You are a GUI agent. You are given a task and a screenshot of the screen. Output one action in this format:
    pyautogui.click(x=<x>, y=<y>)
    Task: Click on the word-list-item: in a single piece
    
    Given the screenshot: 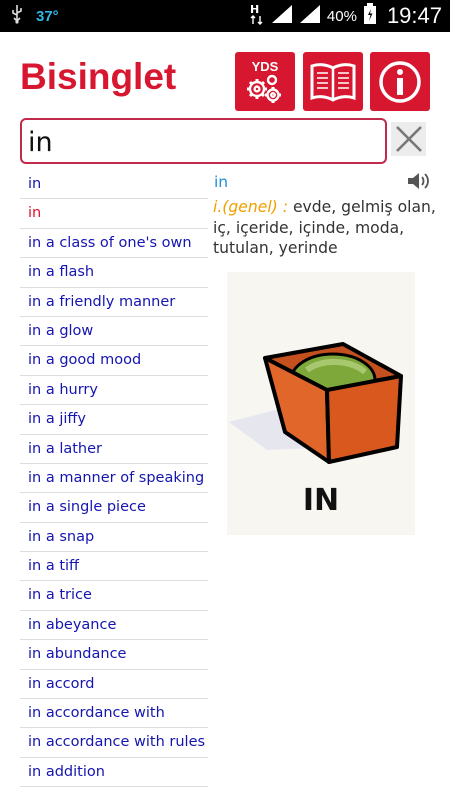 What is the action you would take?
    pyautogui.click(x=114, y=508)
    